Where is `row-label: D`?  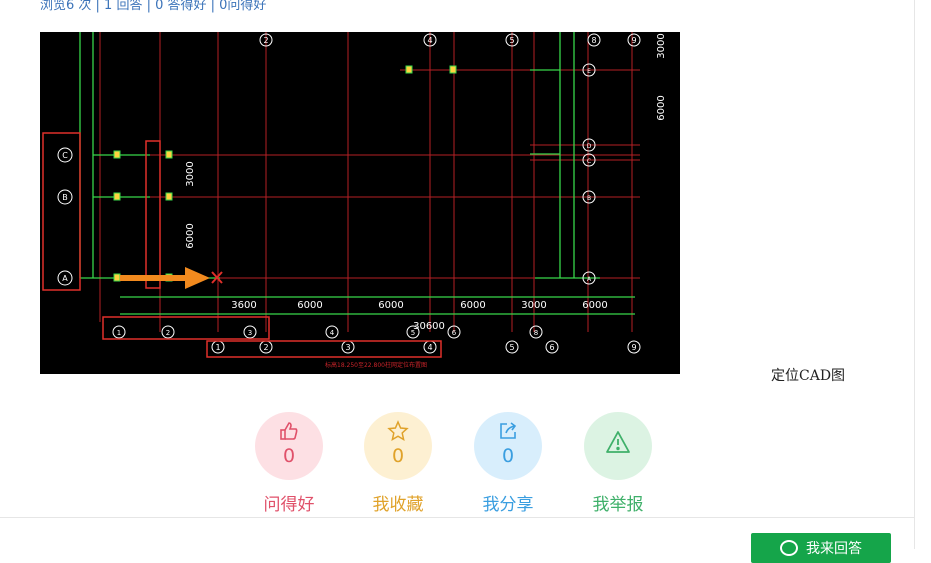
row-label: D is located at coordinates (589, 146).